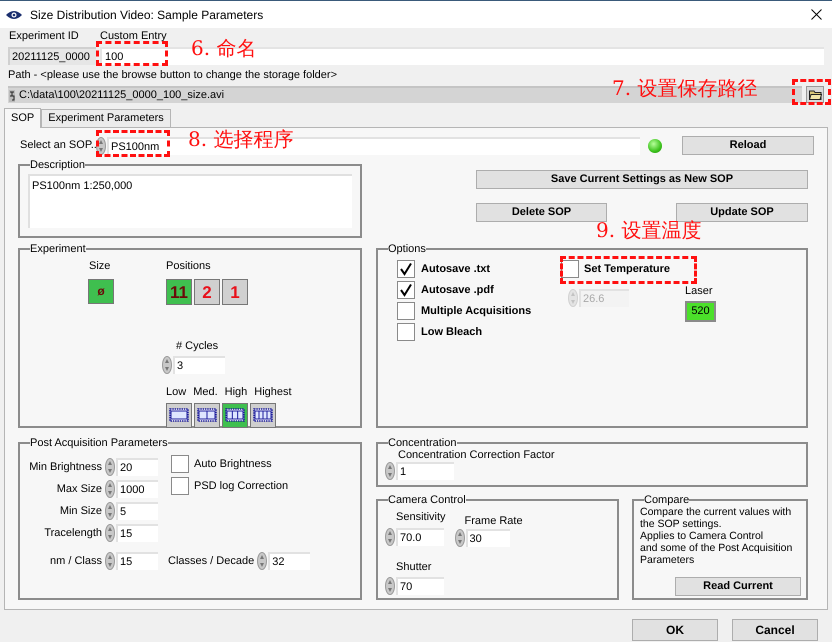 This screenshot has height=642, width=832. What do you see at coordinates (241, 486) in the screenshot?
I see `checkbox-label: PSD log Correction` at bounding box center [241, 486].